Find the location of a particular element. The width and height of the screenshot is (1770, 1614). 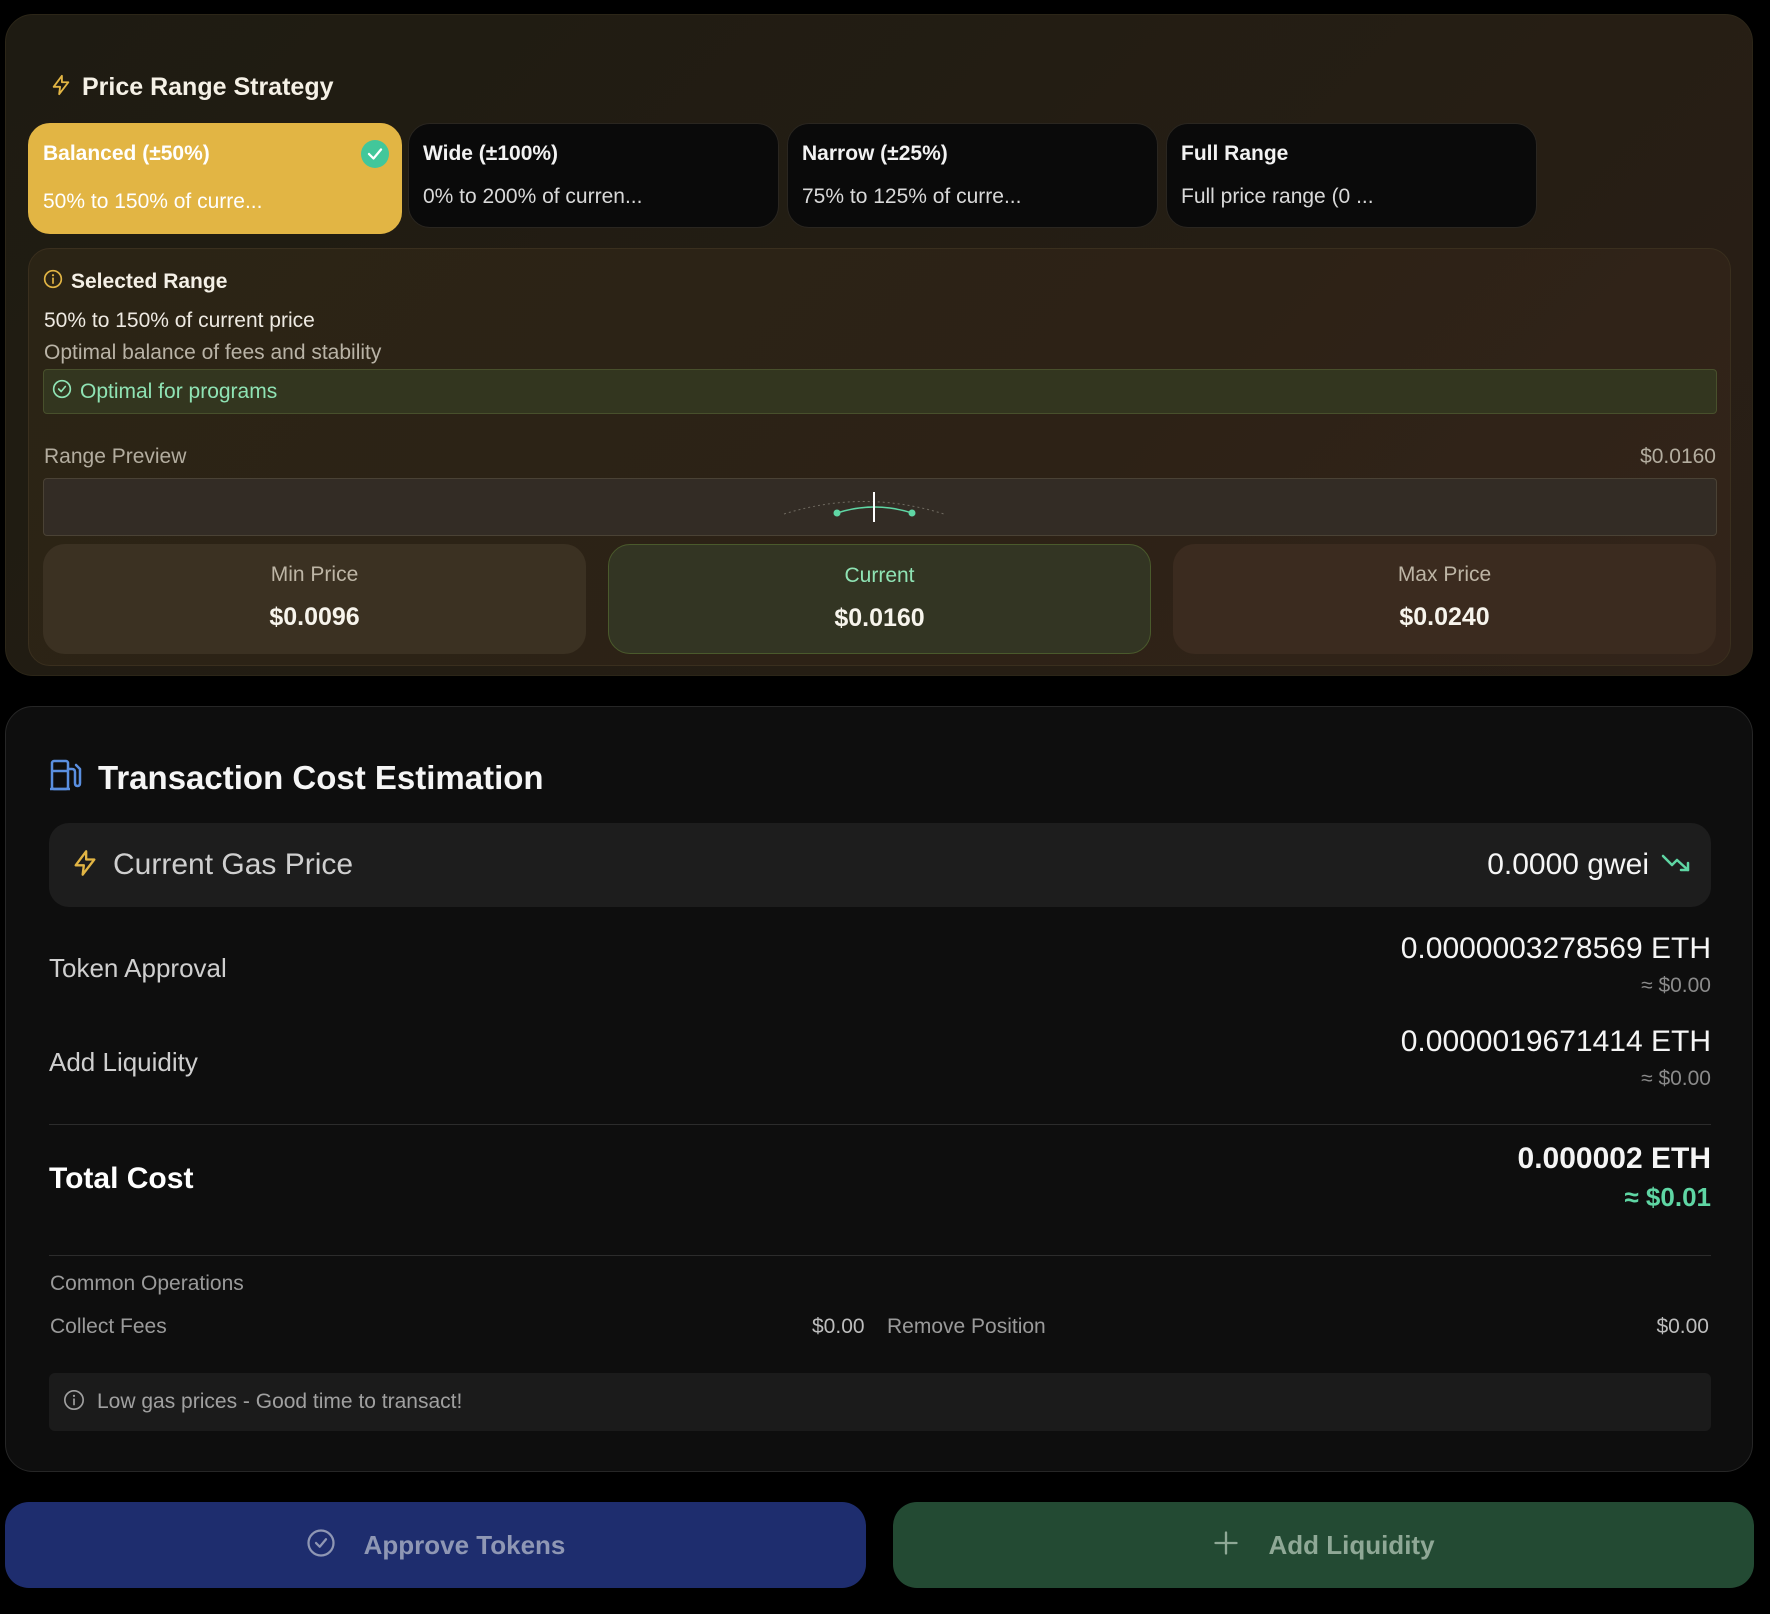

add-liquidity-eth: 0.0000019671414 ETH is located at coordinates (1555, 1041).